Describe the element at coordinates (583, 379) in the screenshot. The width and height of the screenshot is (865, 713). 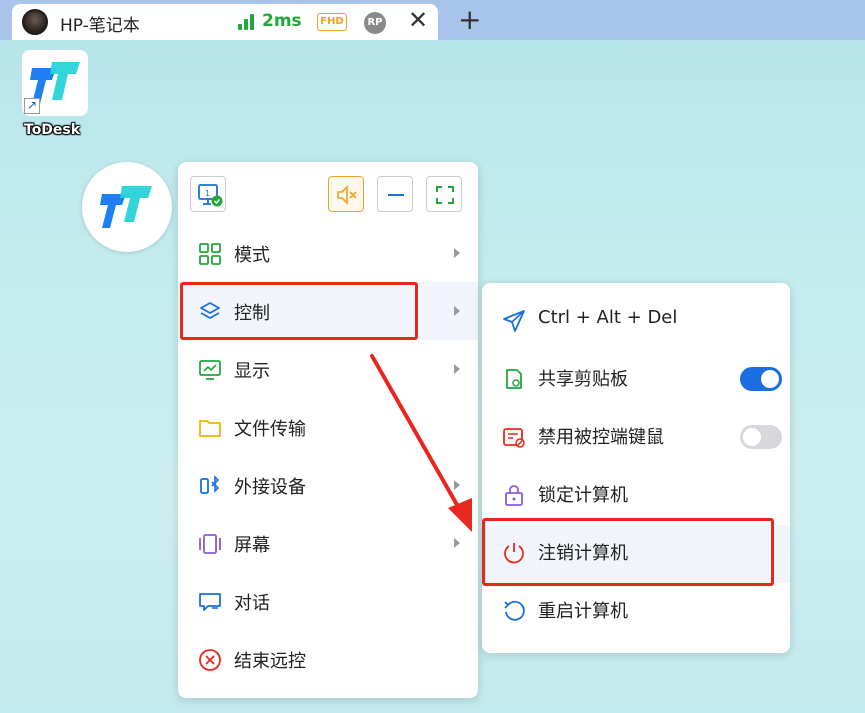
I see `submenu-item-label: 共享剪贴板` at that location.